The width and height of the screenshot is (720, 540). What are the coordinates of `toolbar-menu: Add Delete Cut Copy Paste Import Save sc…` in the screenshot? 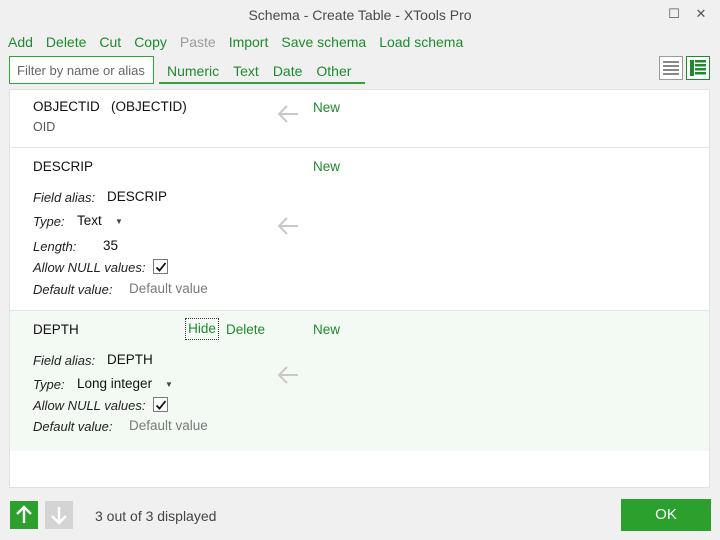 It's located at (242, 42).